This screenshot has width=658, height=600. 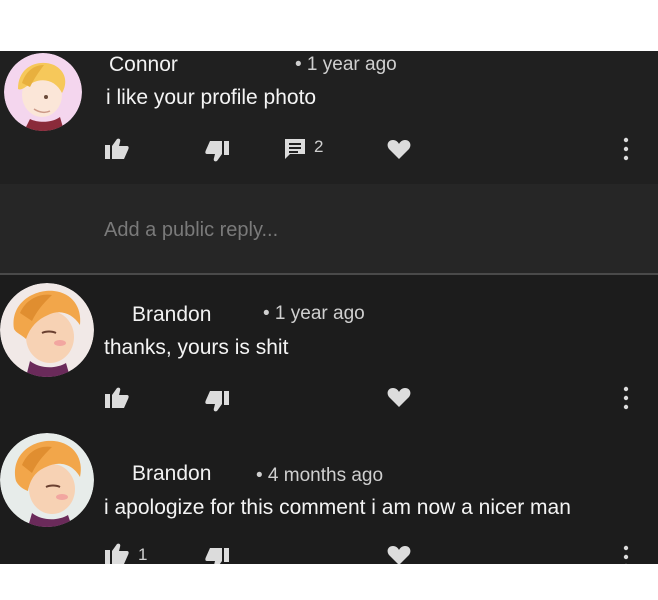 I want to click on reply-count: 2, so click(x=319, y=146).